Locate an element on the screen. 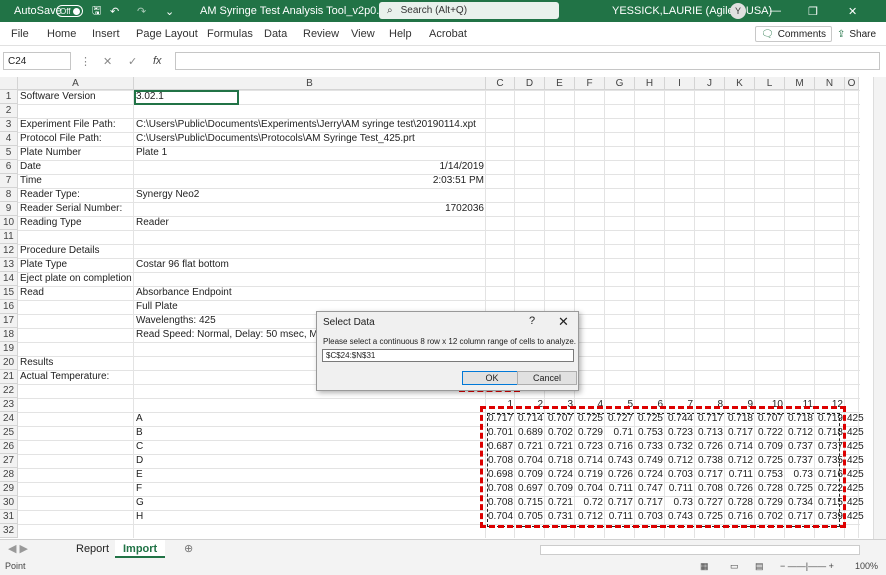 The image size is (886, 575). row-header: 8 is located at coordinates (9, 195).